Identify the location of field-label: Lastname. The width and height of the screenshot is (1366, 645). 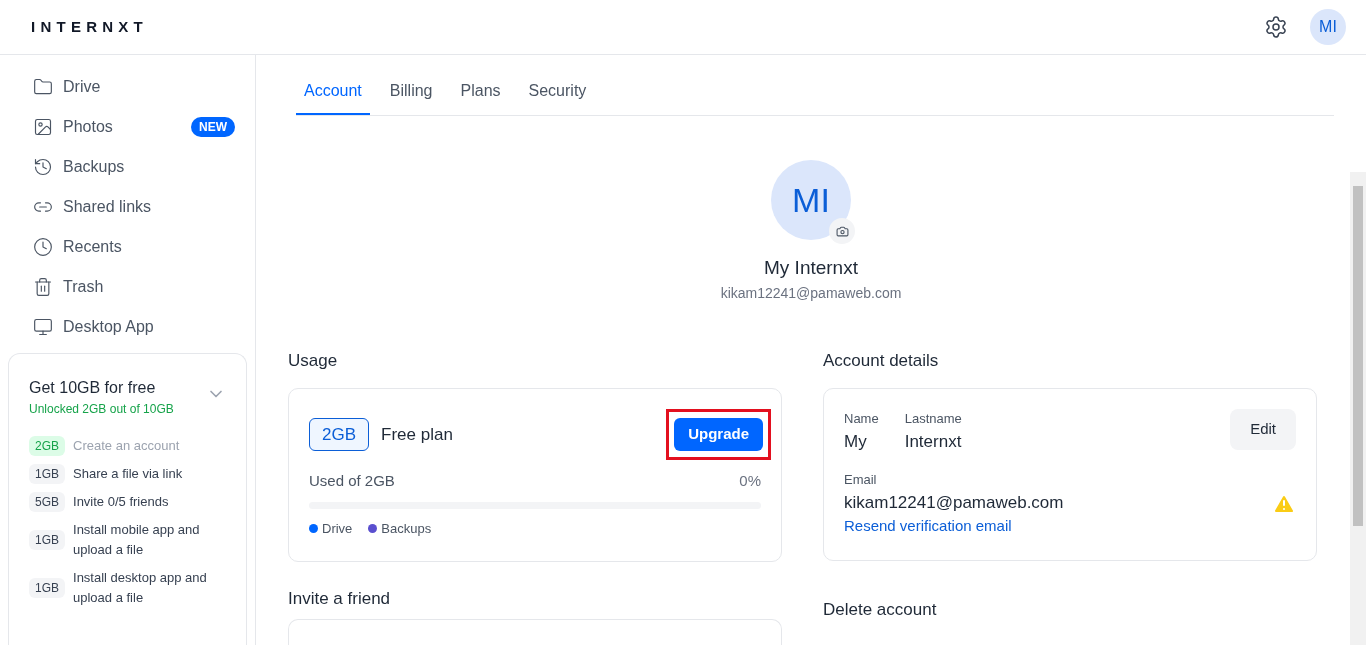
(933, 419).